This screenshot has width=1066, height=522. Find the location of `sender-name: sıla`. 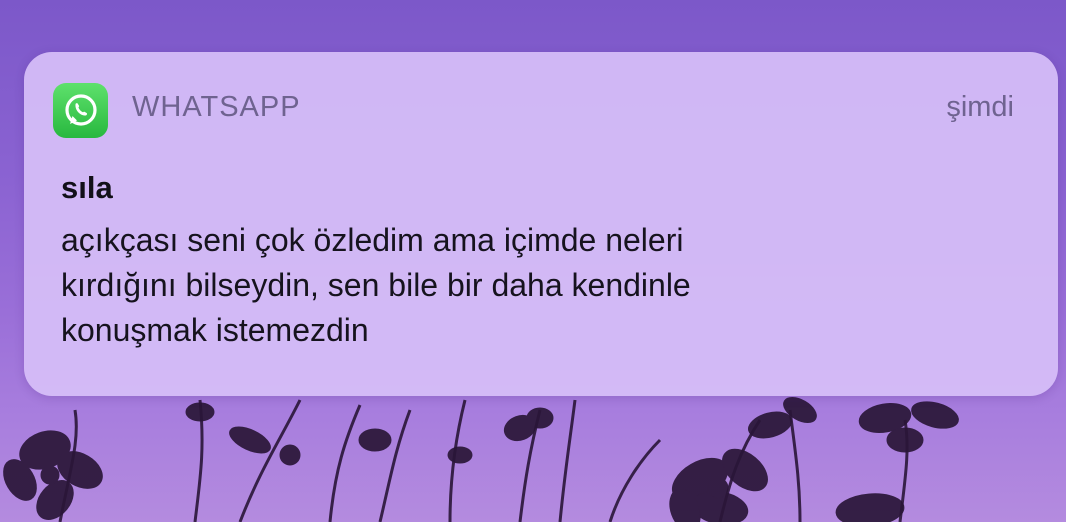

sender-name: sıla is located at coordinates (87, 187).